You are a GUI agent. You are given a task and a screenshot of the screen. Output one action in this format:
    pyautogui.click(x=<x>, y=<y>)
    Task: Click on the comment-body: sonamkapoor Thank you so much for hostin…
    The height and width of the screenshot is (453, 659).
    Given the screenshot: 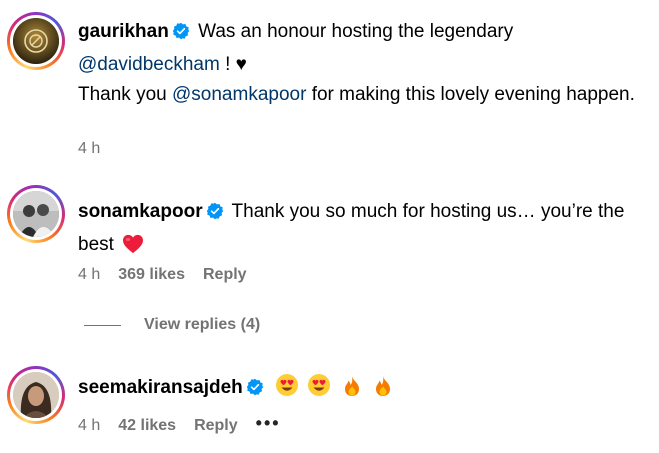 What is the action you would take?
    pyautogui.click(x=358, y=230)
    